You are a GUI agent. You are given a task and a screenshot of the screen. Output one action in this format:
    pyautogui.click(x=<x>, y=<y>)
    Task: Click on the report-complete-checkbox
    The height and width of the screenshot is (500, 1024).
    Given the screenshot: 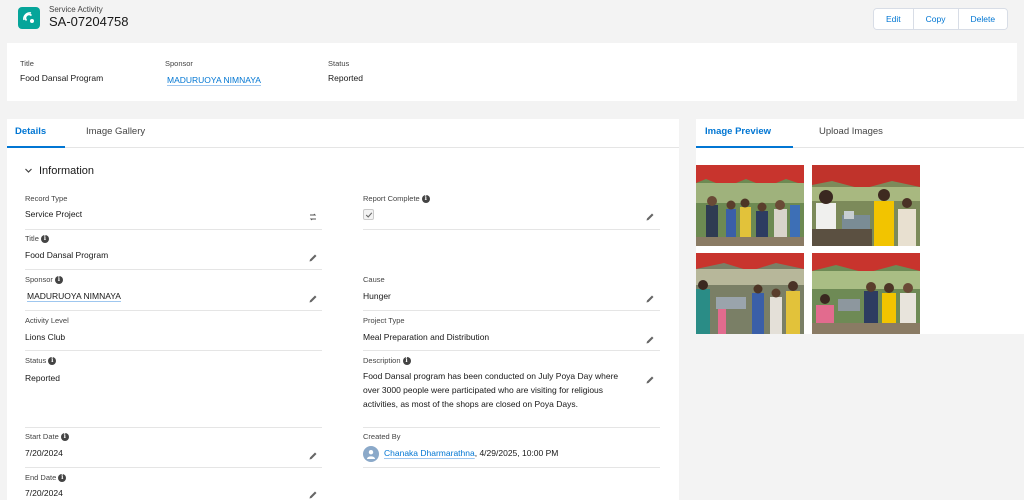 What is the action you would take?
    pyautogui.click(x=368, y=214)
    